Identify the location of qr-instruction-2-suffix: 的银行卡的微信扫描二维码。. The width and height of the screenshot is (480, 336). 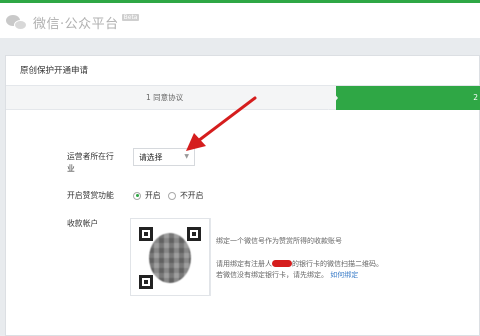
(337, 264).